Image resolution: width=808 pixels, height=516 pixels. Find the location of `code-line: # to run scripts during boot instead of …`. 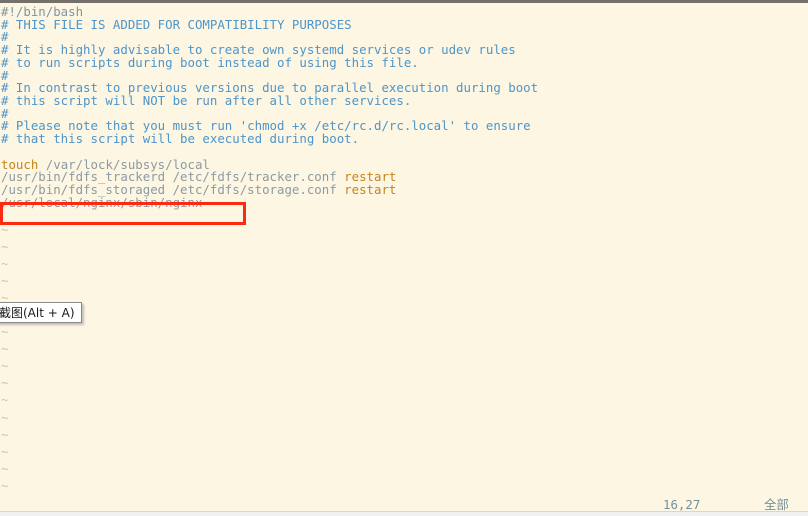

code-line: # to run scripts during boot instead of … is located at coordinates (404, 62).